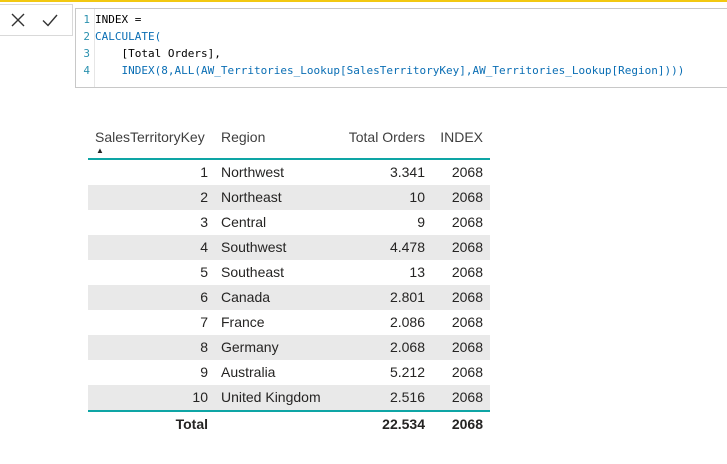  Describe the element at coordinates (128, 36) in the screenshot. I see `code-text: CALCULATE(` at that location.